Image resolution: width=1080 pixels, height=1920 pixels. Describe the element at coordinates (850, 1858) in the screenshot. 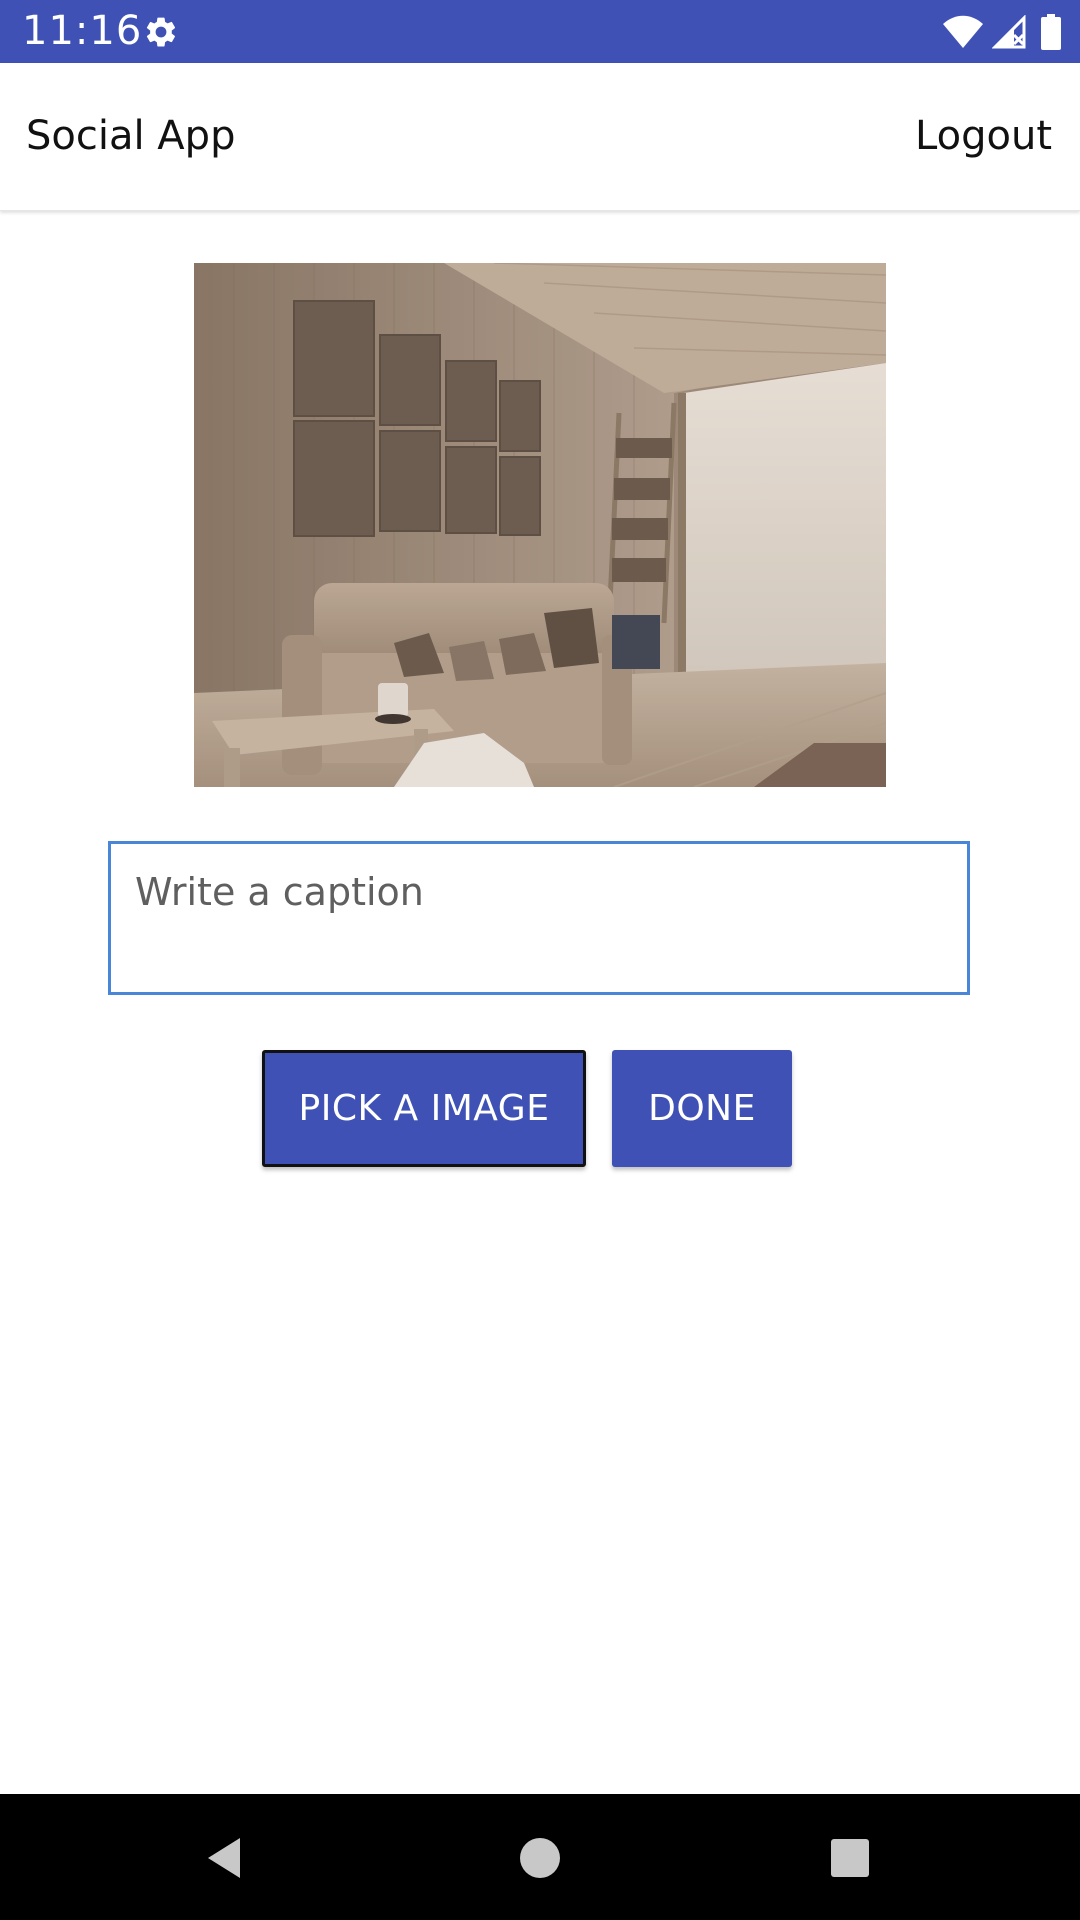

I see `recents-icon` at that location.